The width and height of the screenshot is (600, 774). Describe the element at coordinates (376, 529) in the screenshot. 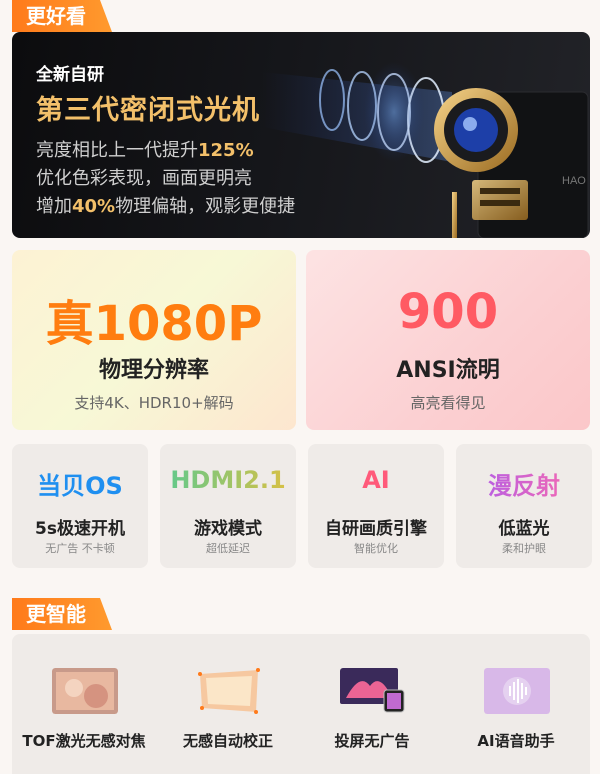

I see `card-label: 自研画质引擎` at that location.